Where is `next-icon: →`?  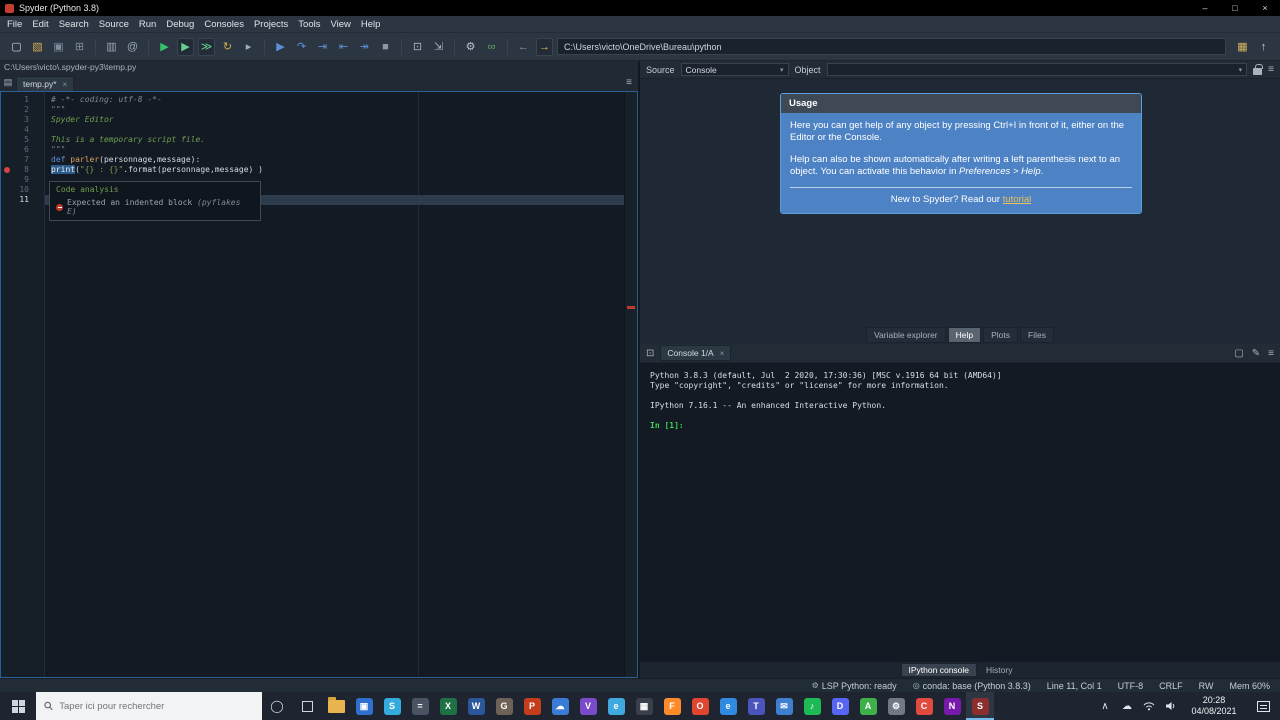
next-icon: → is located at coordinates (544, 46).